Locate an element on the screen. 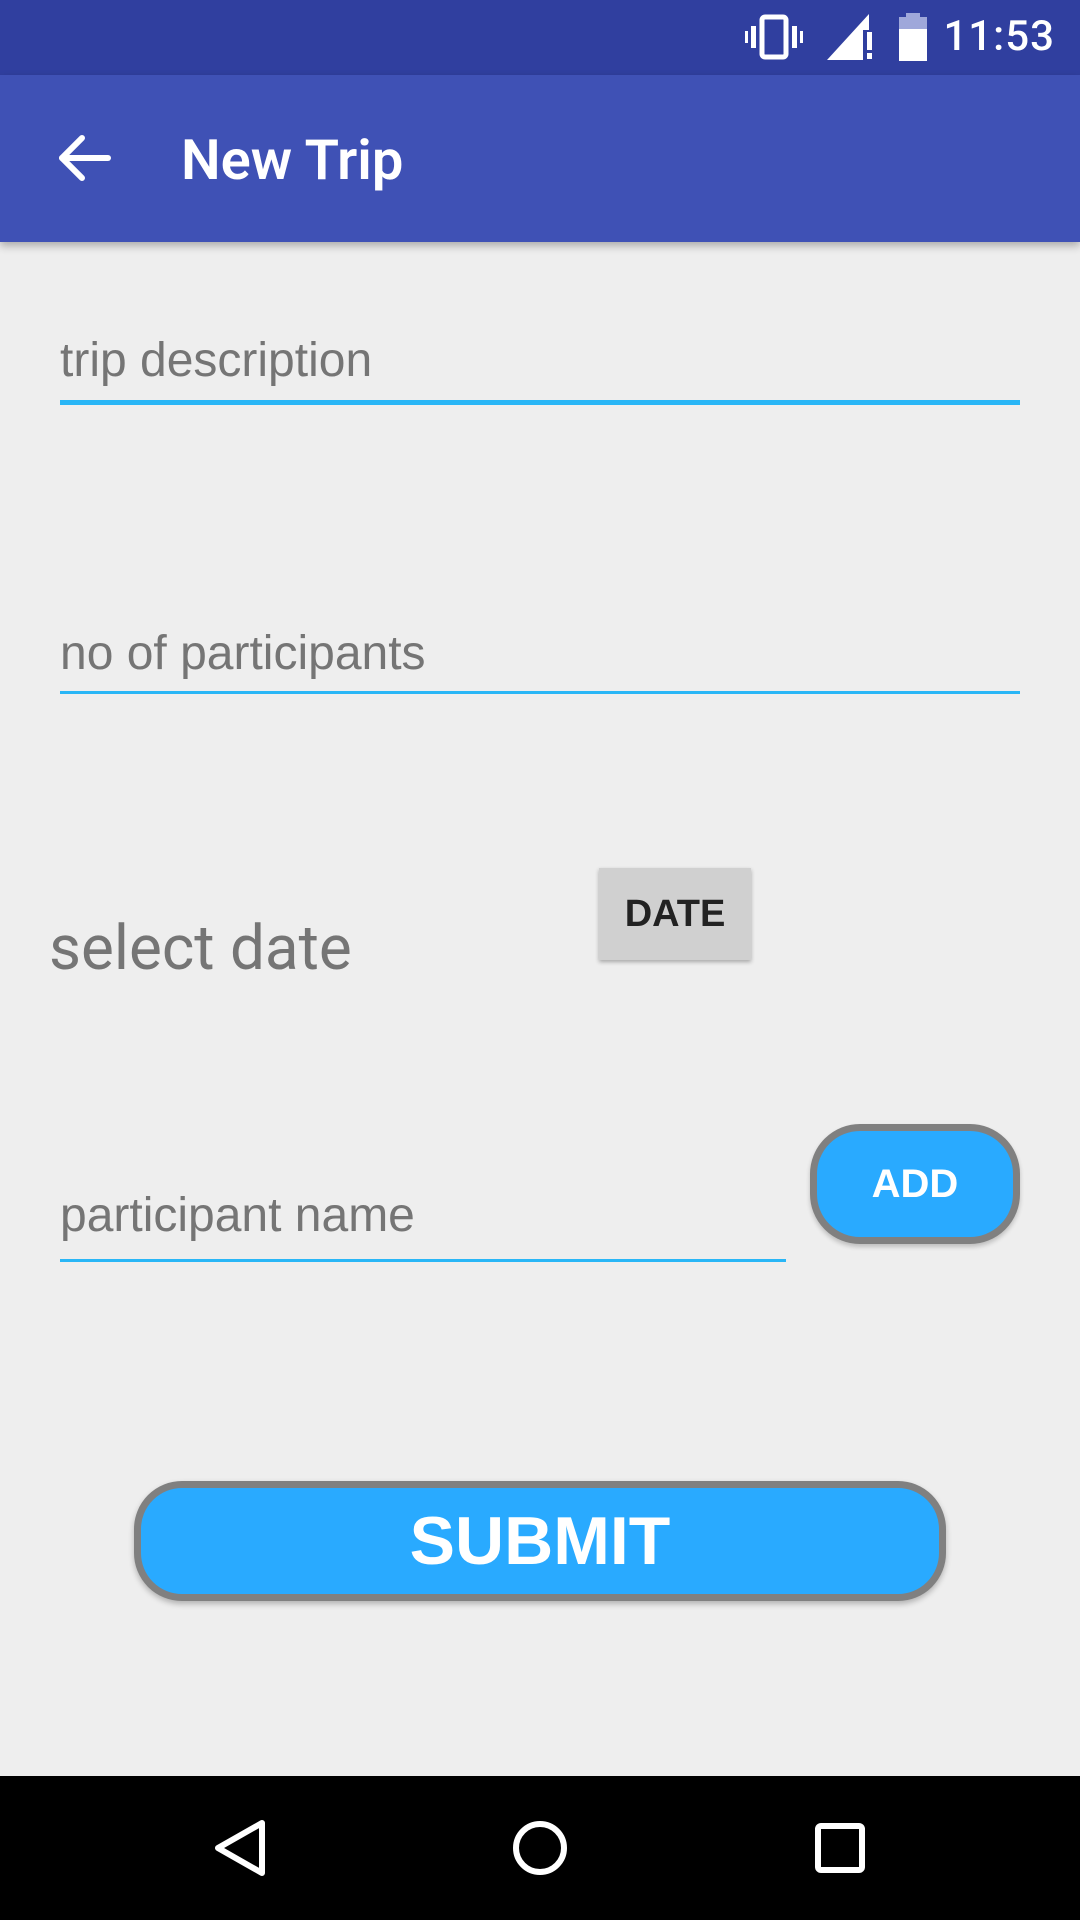 The width and height of the screenshot is (1080, 1920). trip-description-input is located at coordinates (540, 360).